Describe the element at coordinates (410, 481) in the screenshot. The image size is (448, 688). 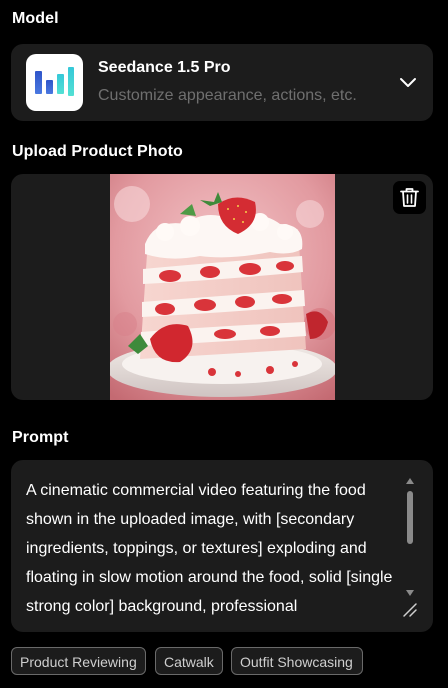
I see `scroll-up-arrow` at that location.